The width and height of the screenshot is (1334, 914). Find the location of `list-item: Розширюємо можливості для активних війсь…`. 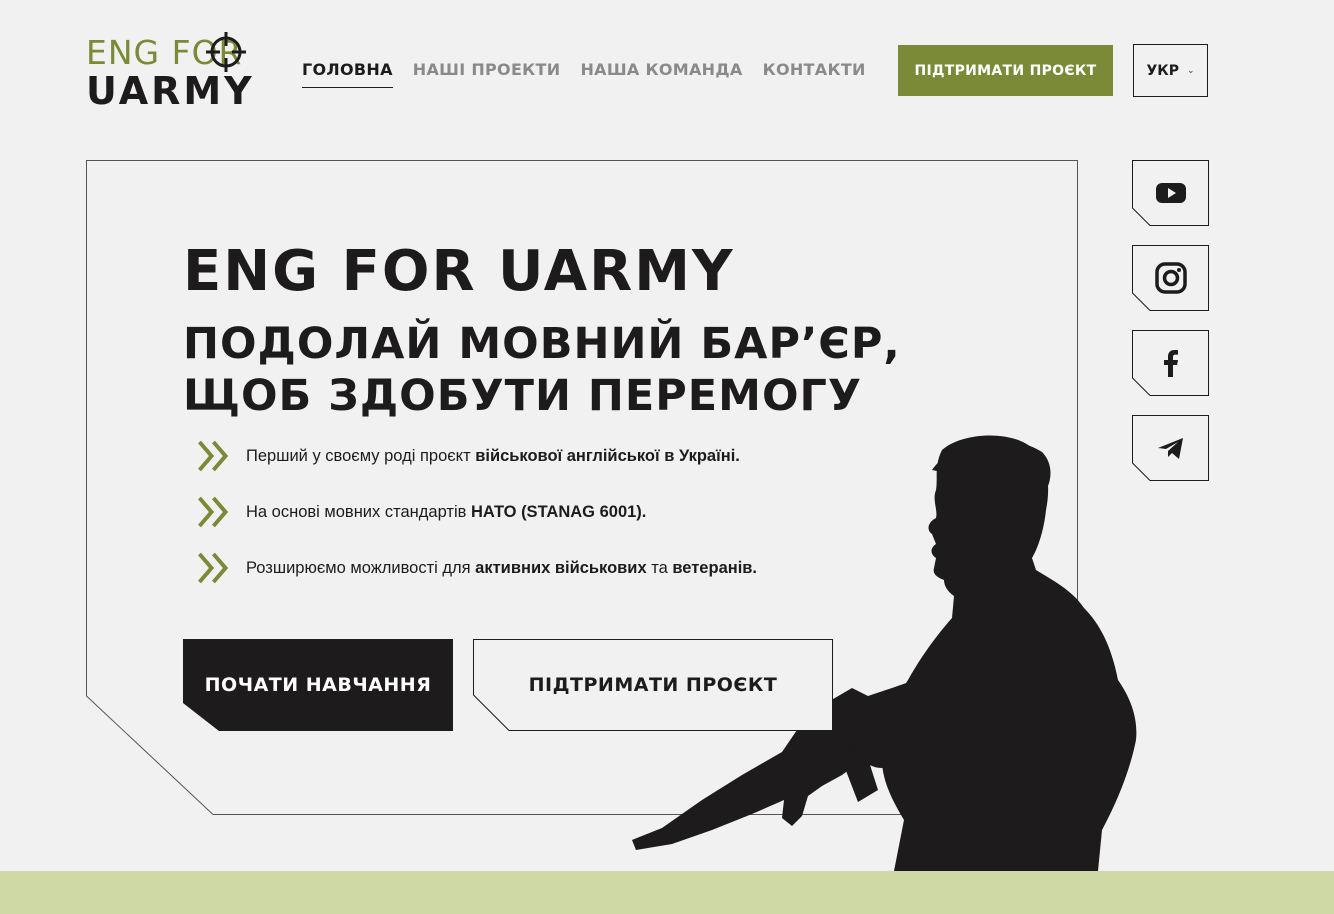

list-item: Розширюємо можливості для активних війсь… is located at coordinates (470, 568).